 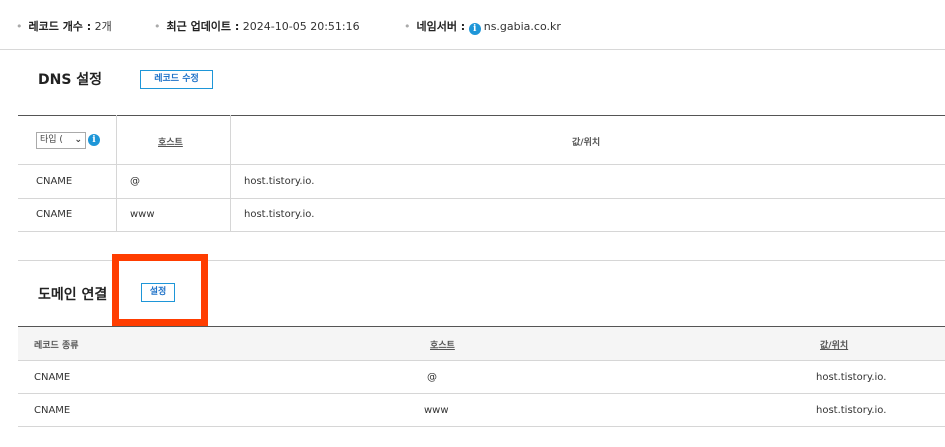 I want to click on domain-table-header-row, so click(x=481, y=343).